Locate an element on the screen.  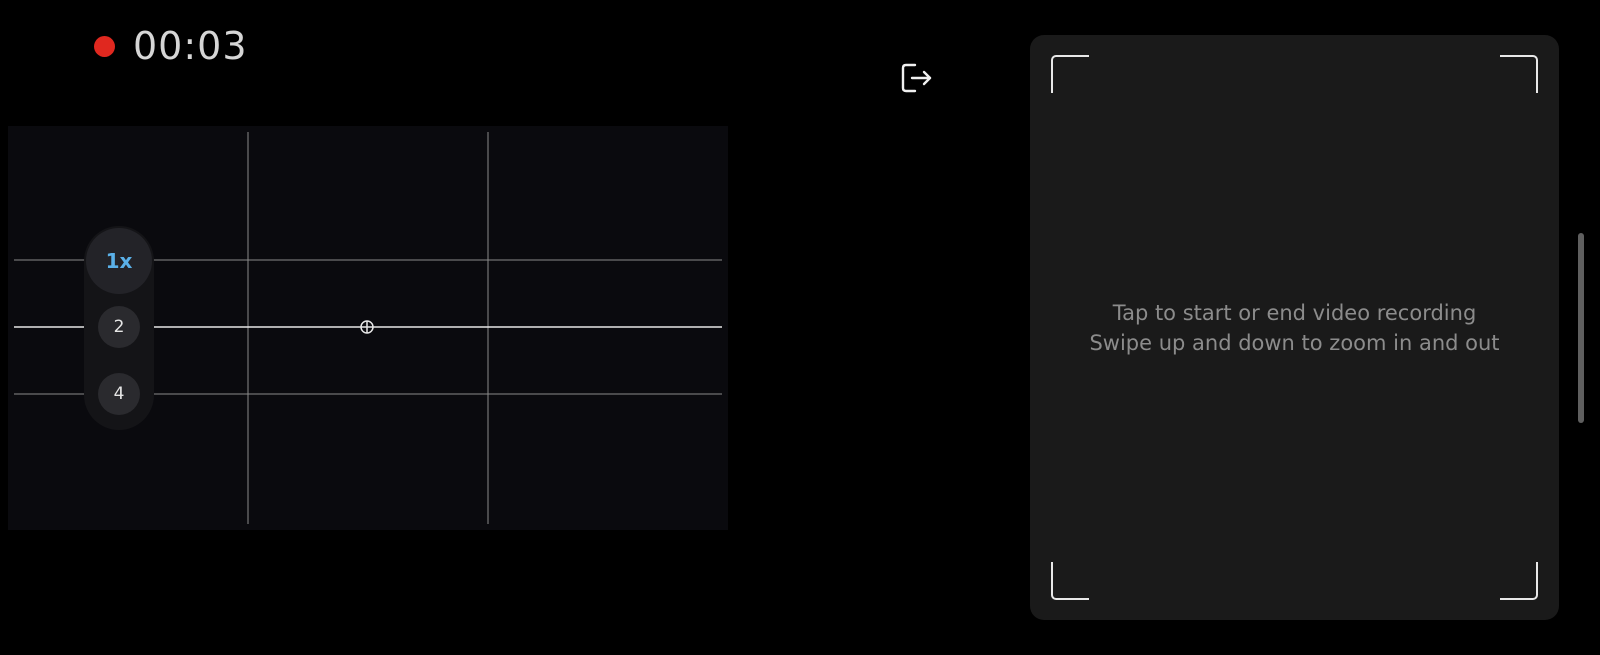
frame-corner-top-left is located at coordinates (1070, 74).